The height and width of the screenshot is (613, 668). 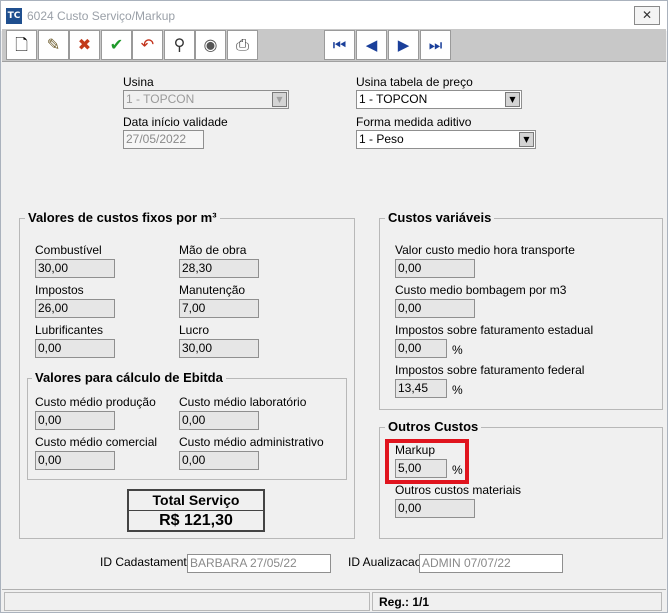 What do you see at coordinates (491, 563) in the screenshot?
I see `id-atualizacao-field: ADMIN 07/07/22` at bounding box center [491, 563].